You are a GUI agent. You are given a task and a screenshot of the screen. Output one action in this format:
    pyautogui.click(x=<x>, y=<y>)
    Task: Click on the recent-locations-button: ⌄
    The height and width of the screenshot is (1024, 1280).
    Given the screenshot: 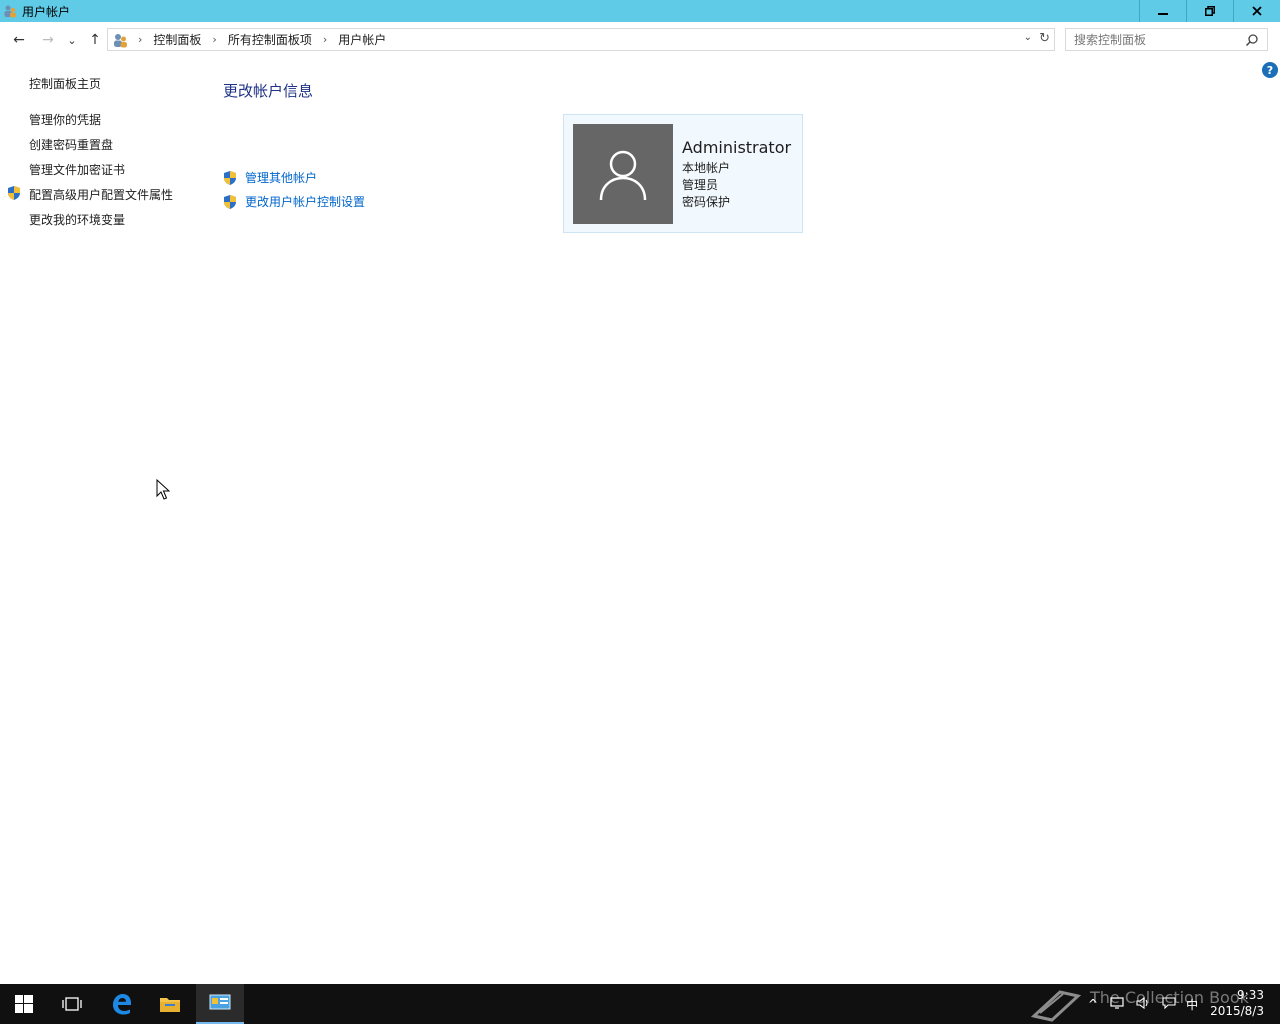 What is the action you would take?
    pyautogui.click(x=72, y=40)
    